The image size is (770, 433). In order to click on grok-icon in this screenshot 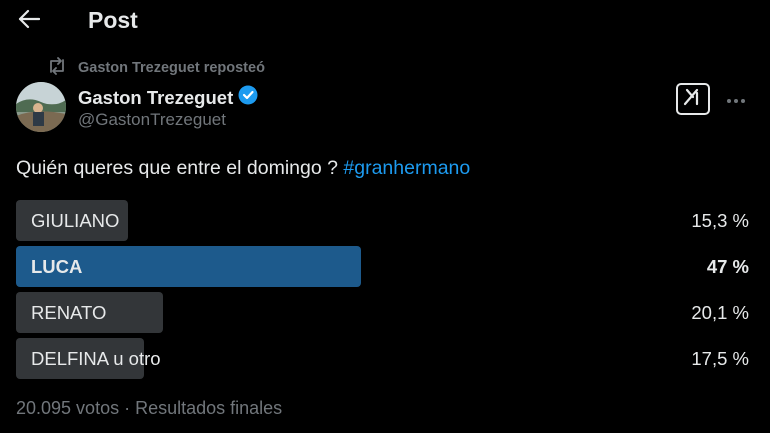, I will do `click(693, 99)`.